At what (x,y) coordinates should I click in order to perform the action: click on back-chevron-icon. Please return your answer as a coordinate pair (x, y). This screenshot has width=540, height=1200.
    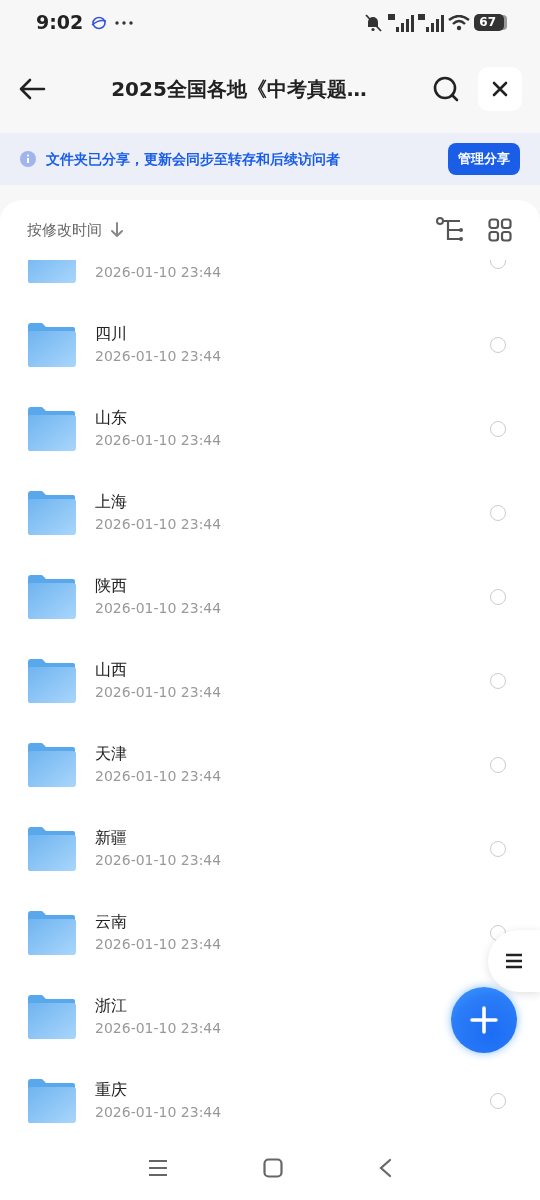
    Looking at the image, I should click on (385, 1168).